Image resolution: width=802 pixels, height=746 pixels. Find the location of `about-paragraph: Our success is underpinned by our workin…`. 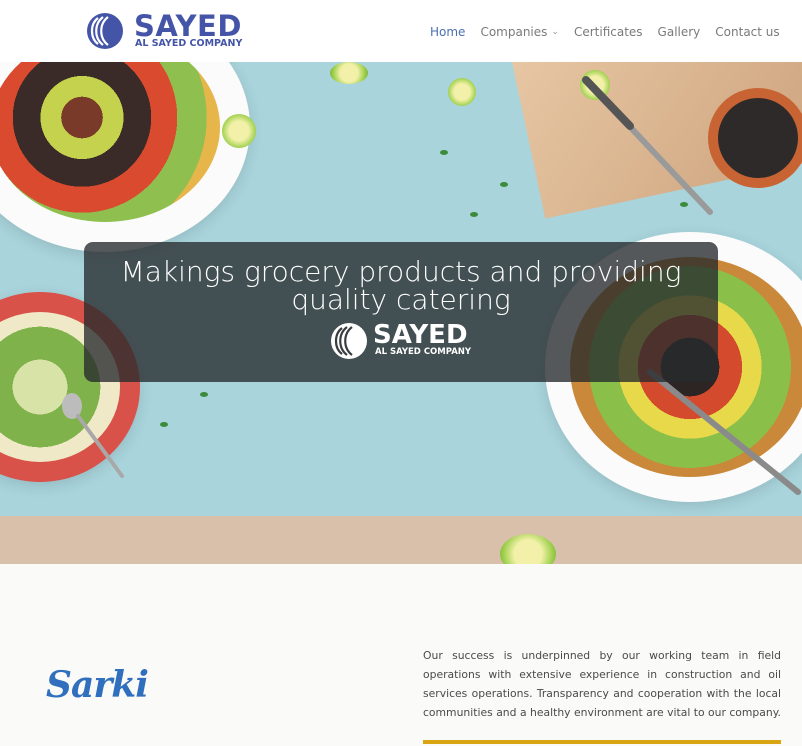

about-paragraph: Our success is underpinned by our workin… is located at coordinates (602, 684).